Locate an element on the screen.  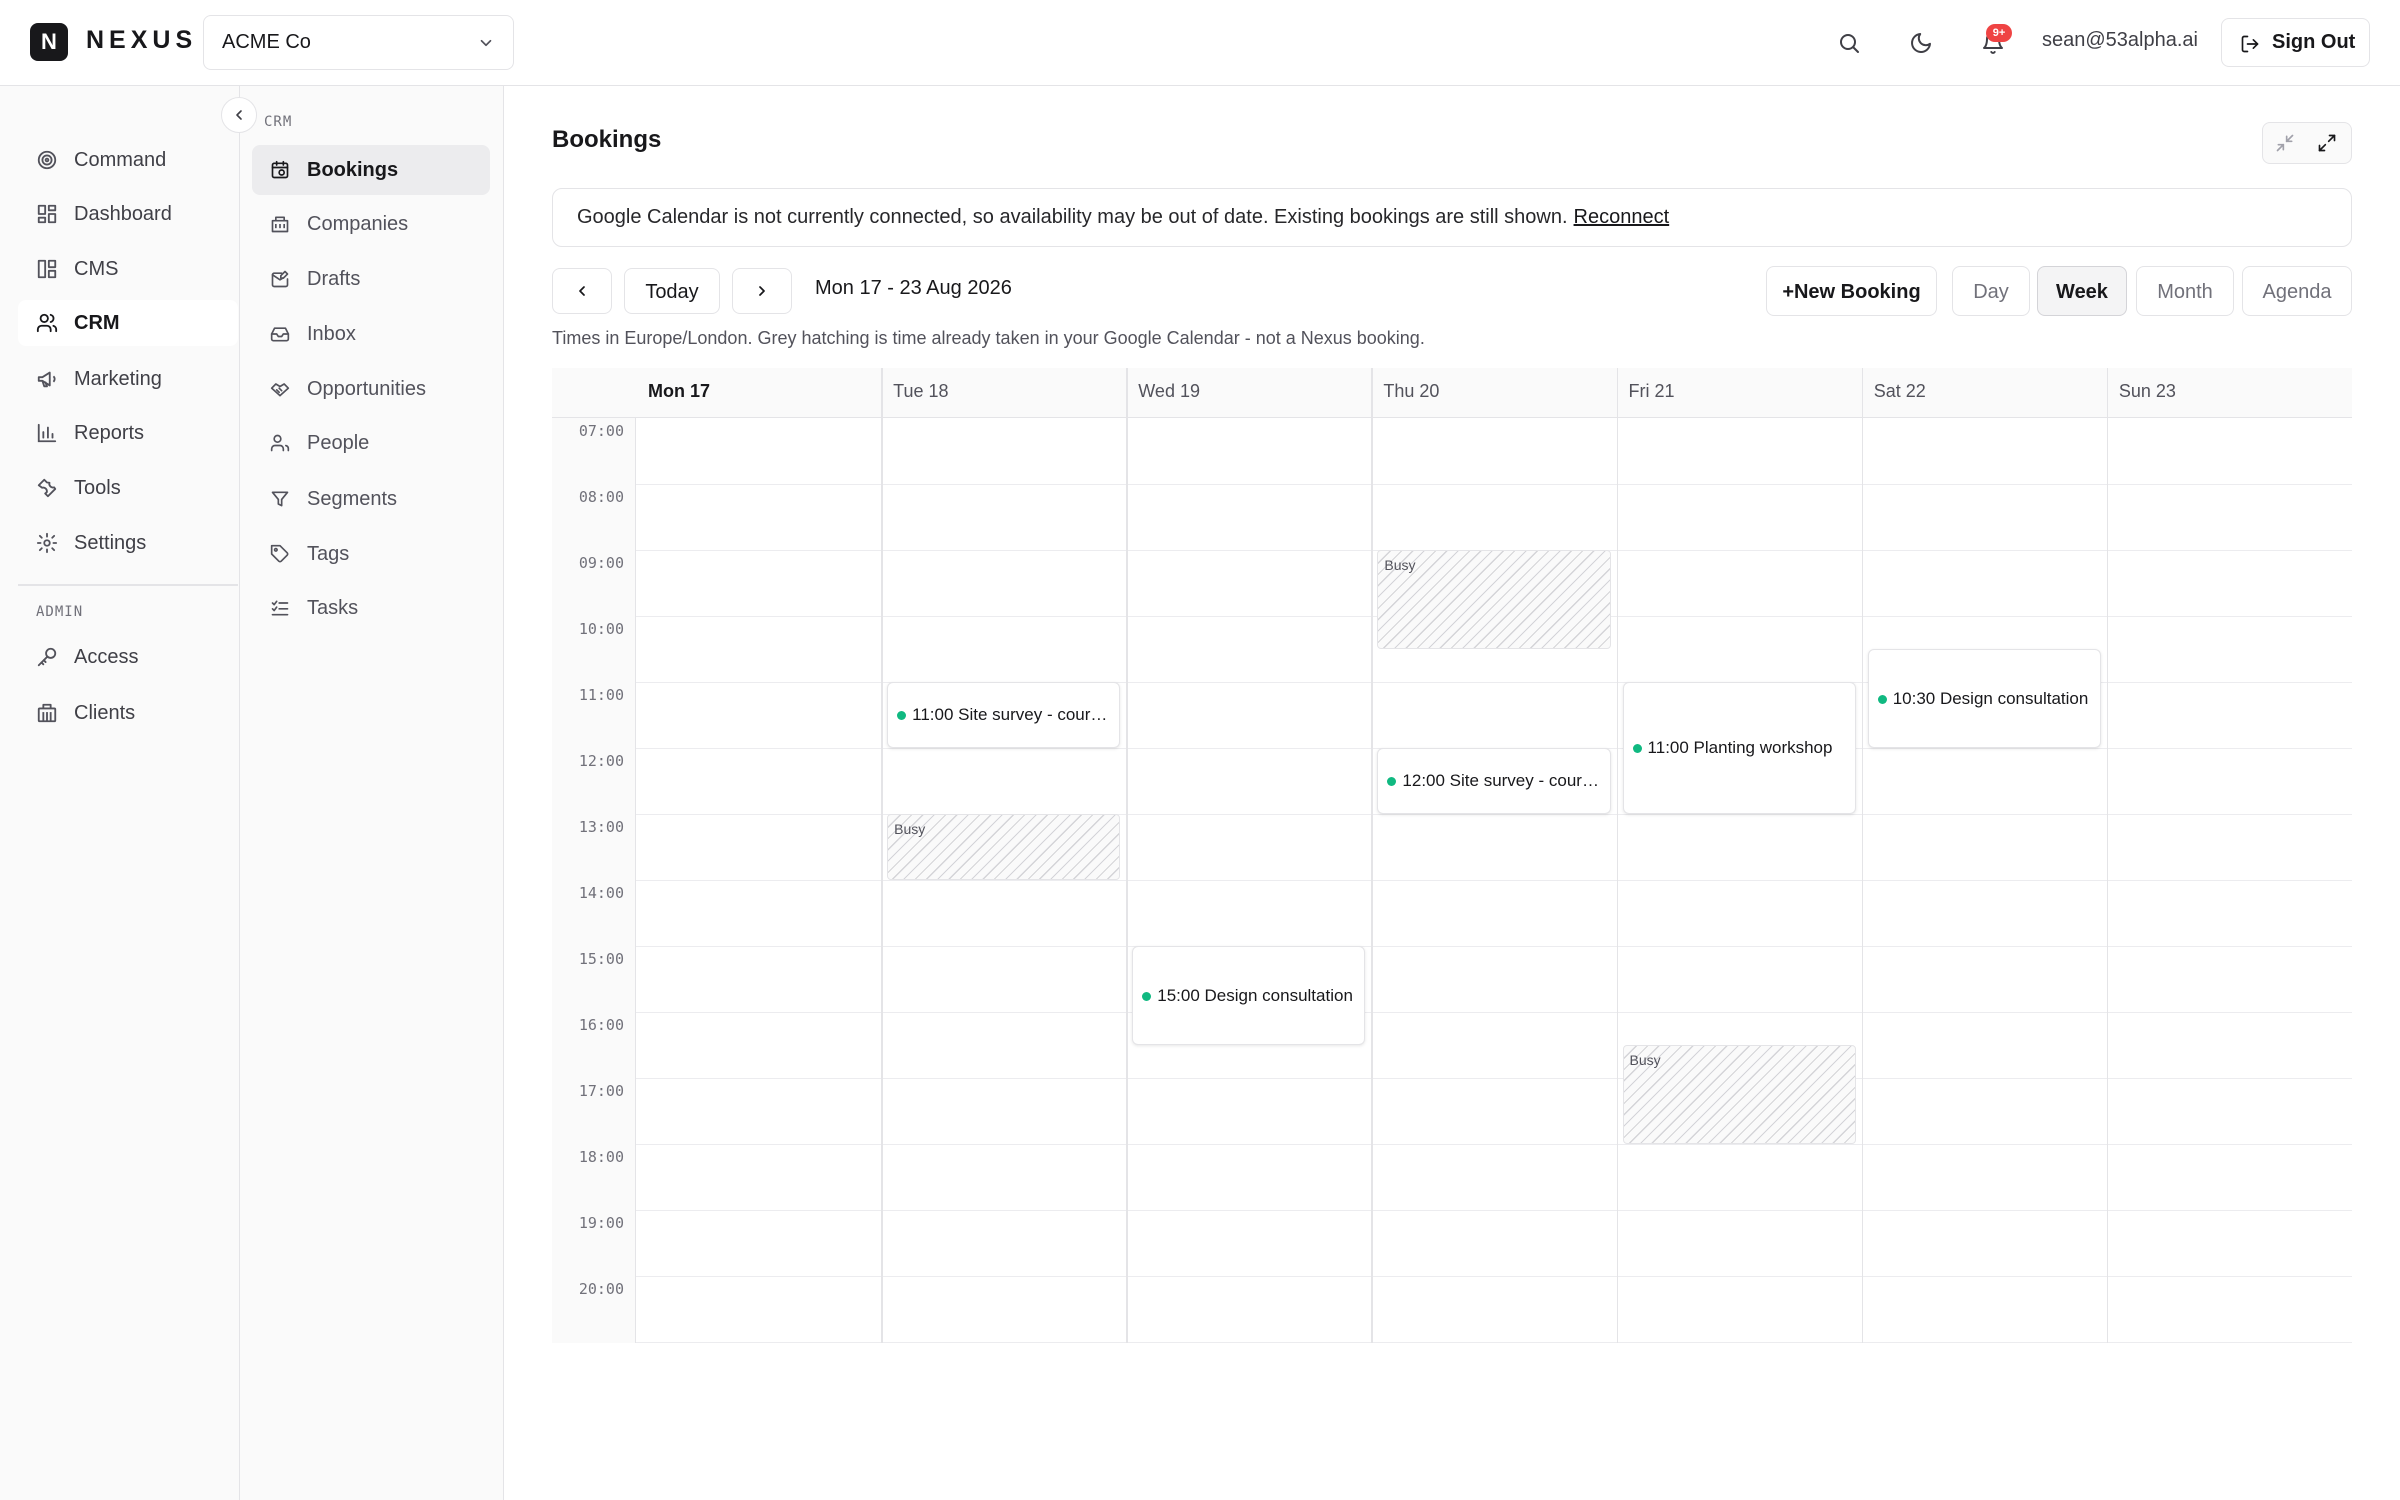
date-range-label: Mon 17 - 23 Aug 2026 is located at coordinates (913, 288).